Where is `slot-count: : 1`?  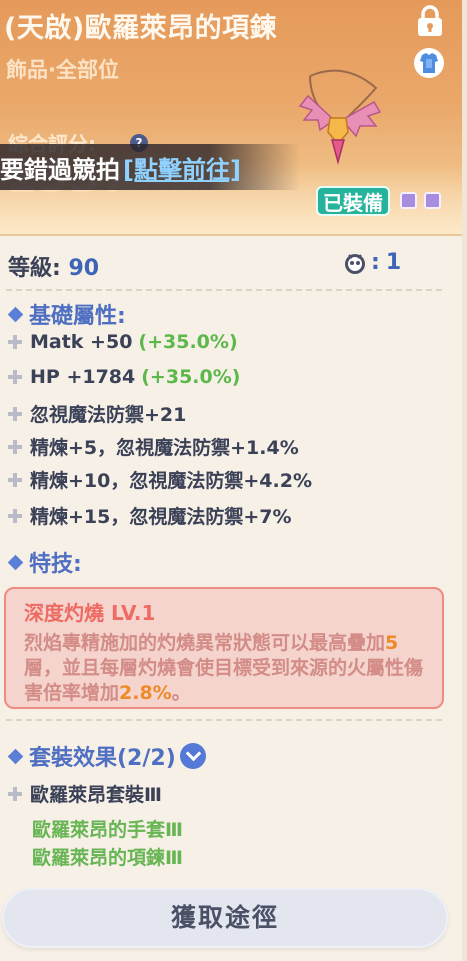
slot-count: : 1 is located at coordinates (372, 262).